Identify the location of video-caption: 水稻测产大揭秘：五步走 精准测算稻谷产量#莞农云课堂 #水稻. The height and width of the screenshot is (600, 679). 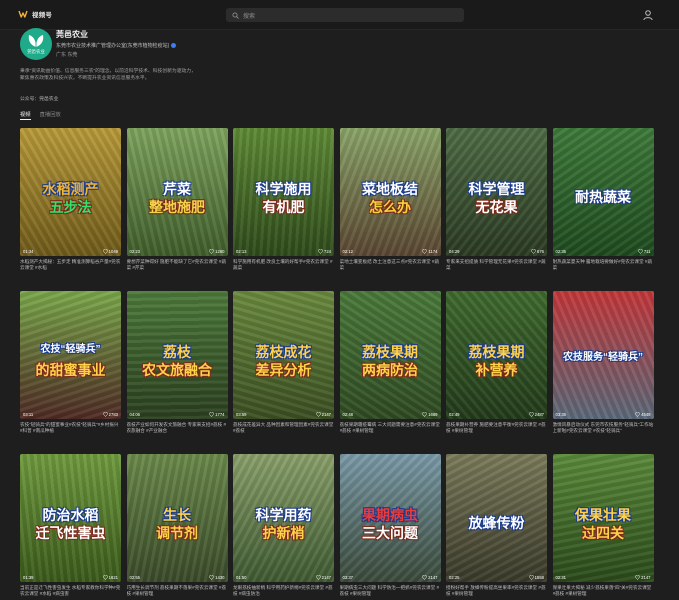
(70, 265).